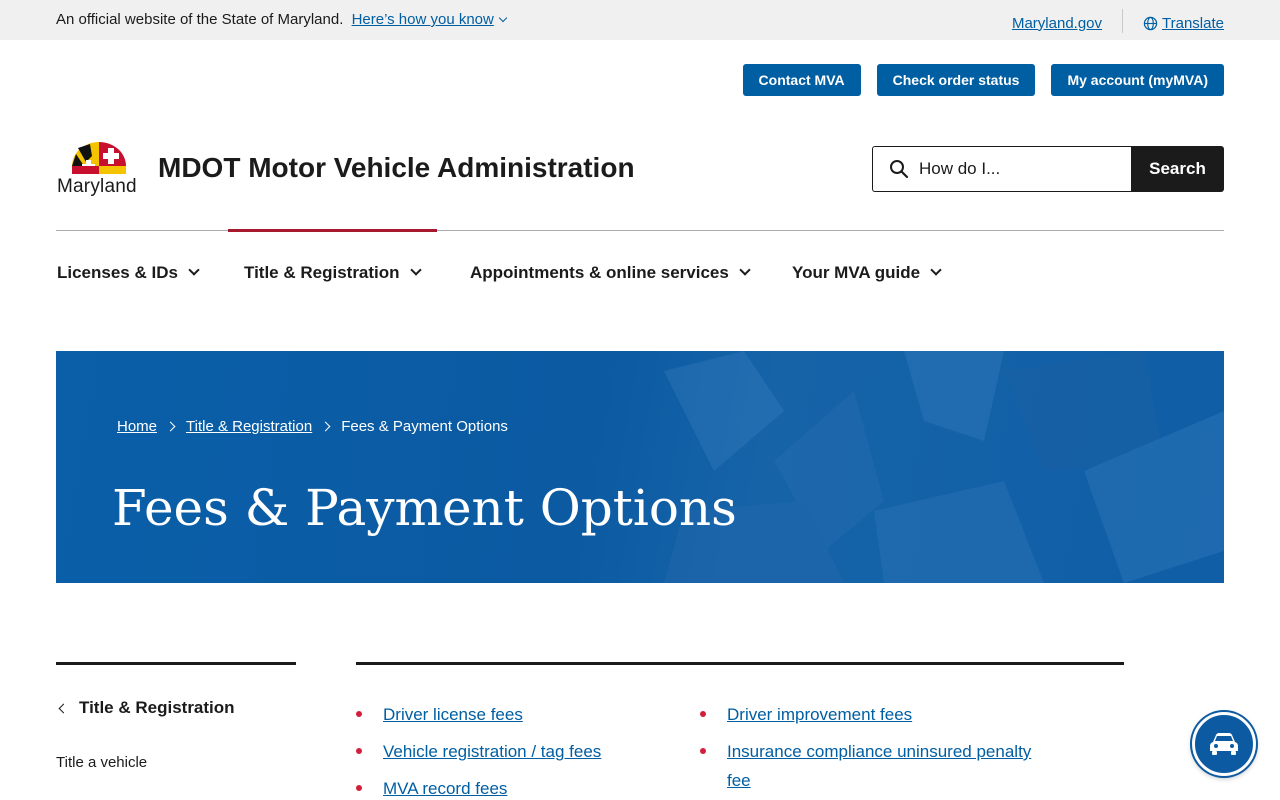  Describe the element at coordinates (396, 168) in the screenshot. I see `site-title: MDOT Motor Vehicle Administration` at that location.